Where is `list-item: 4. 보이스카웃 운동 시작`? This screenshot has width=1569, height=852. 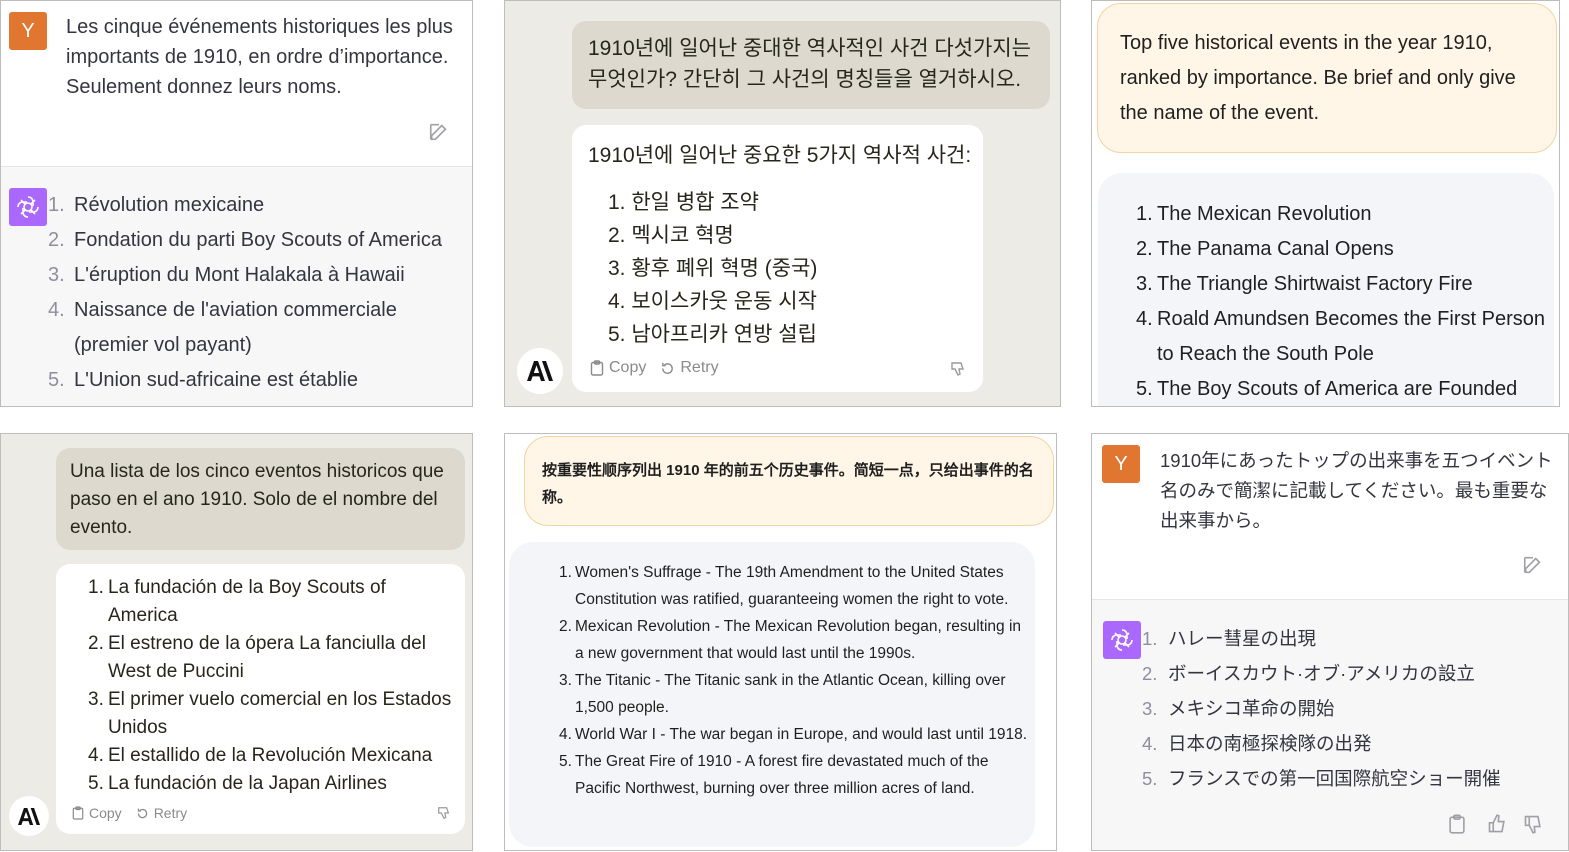 list-item: 4. 보이스카웃 운동 시작 is located at coordinates (712, 301).